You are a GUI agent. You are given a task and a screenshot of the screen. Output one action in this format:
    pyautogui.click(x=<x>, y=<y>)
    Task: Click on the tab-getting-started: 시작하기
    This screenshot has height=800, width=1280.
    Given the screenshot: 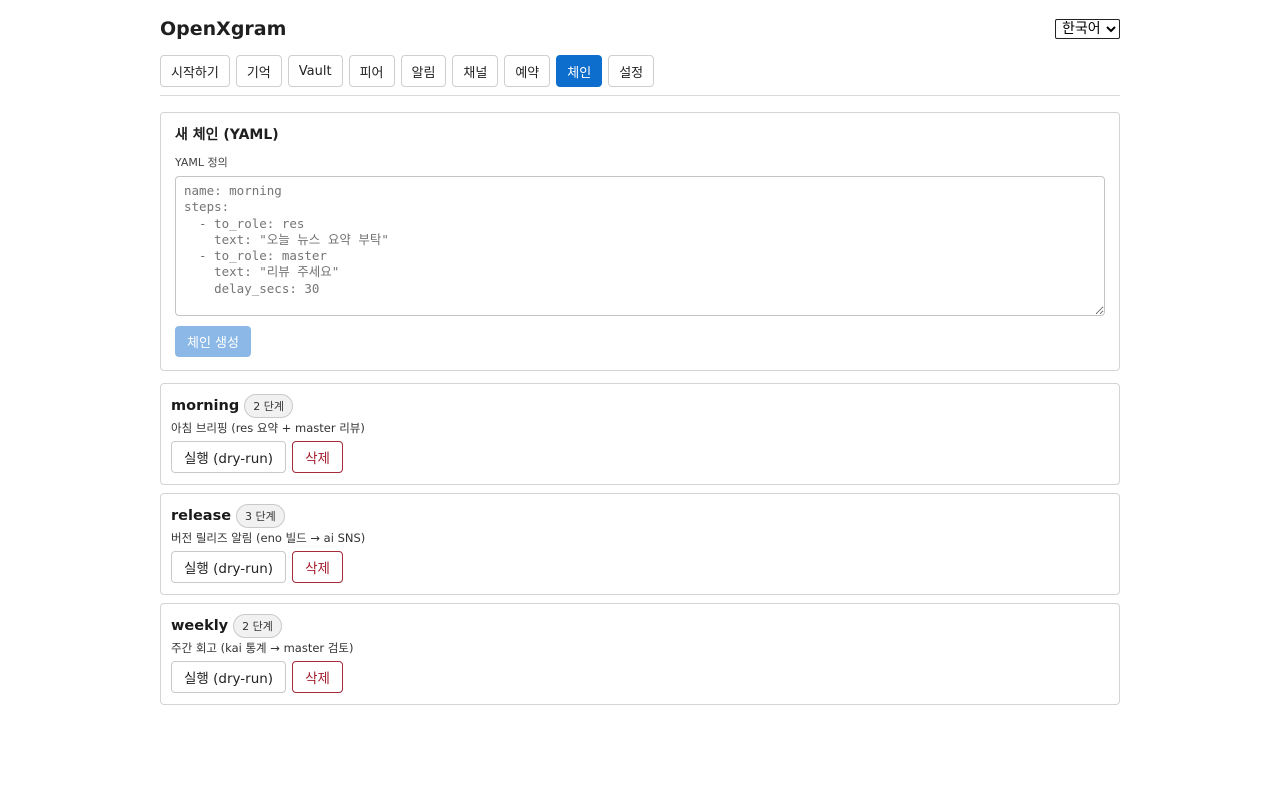 What is the action you would take?
    pyautogui.click(x=195, y=71)
    